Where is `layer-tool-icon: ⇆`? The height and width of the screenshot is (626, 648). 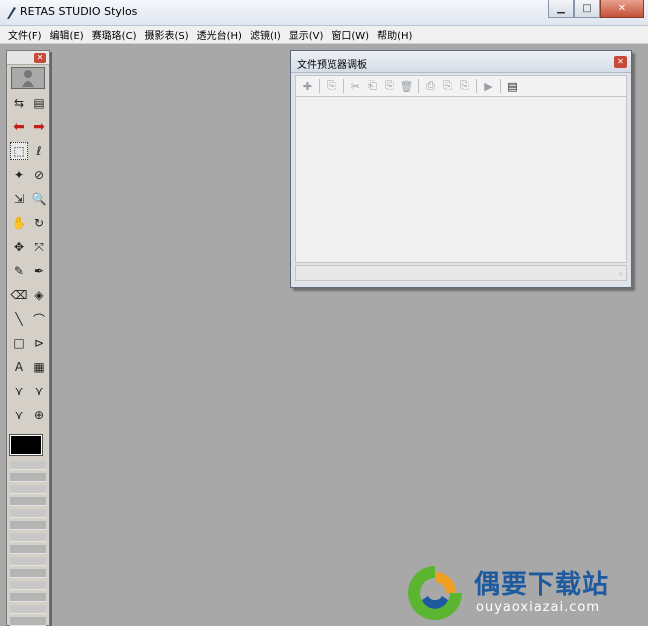 layer-tool-icon: ⇆ is located at coordinates (19, 103).